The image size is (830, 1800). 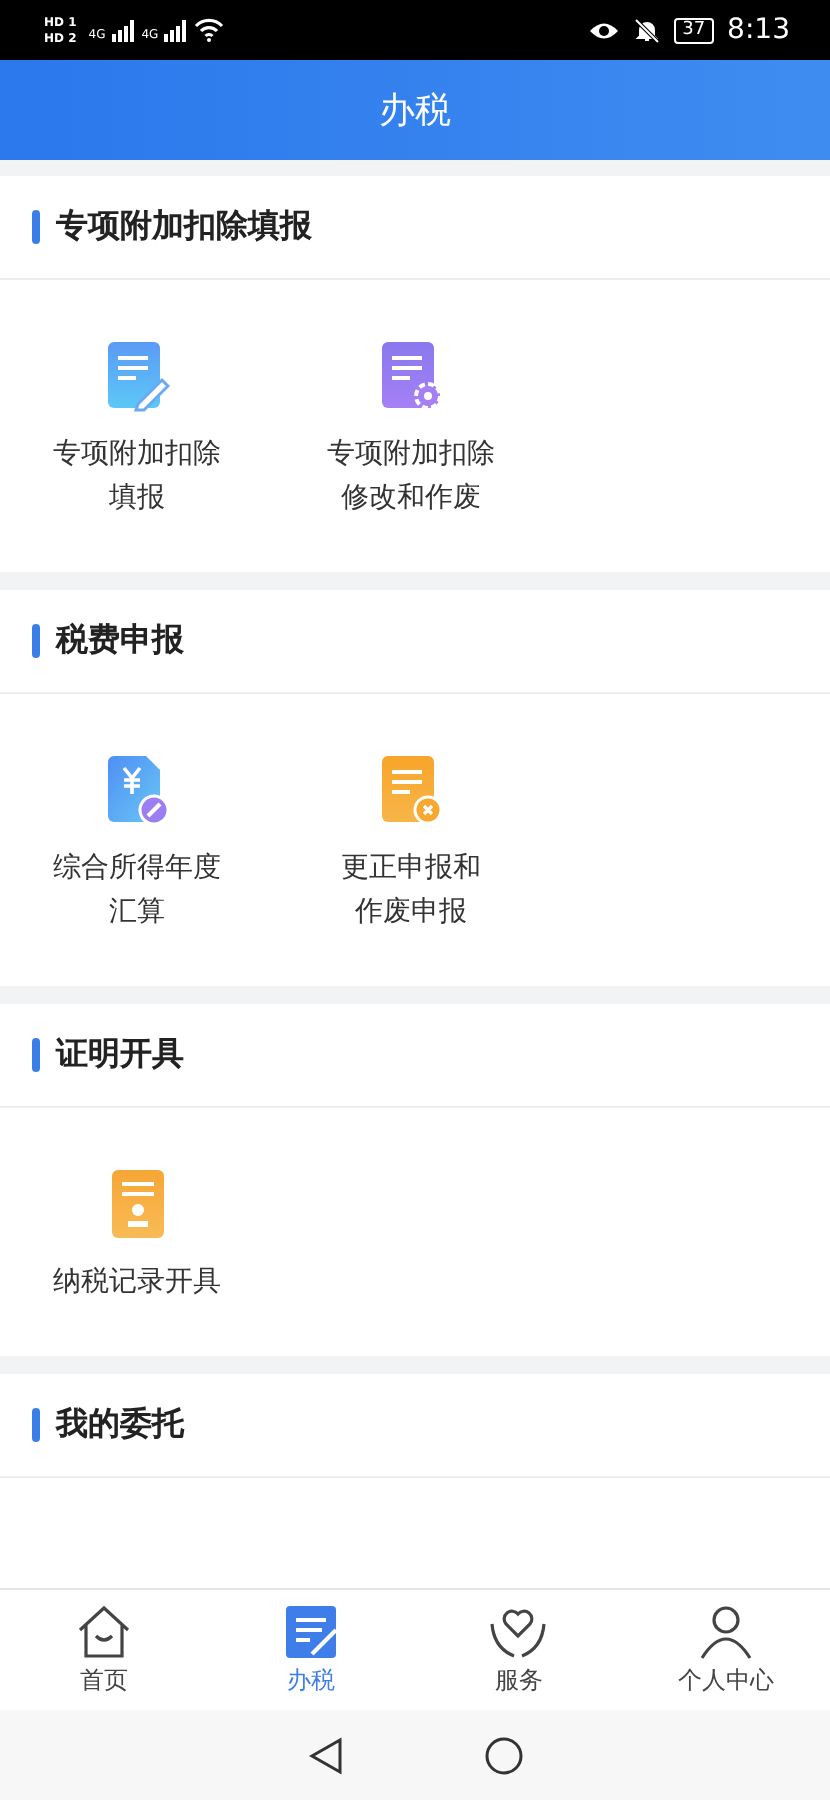 I want to click on section-title: 我的委托, so click(x=120, y=1425).